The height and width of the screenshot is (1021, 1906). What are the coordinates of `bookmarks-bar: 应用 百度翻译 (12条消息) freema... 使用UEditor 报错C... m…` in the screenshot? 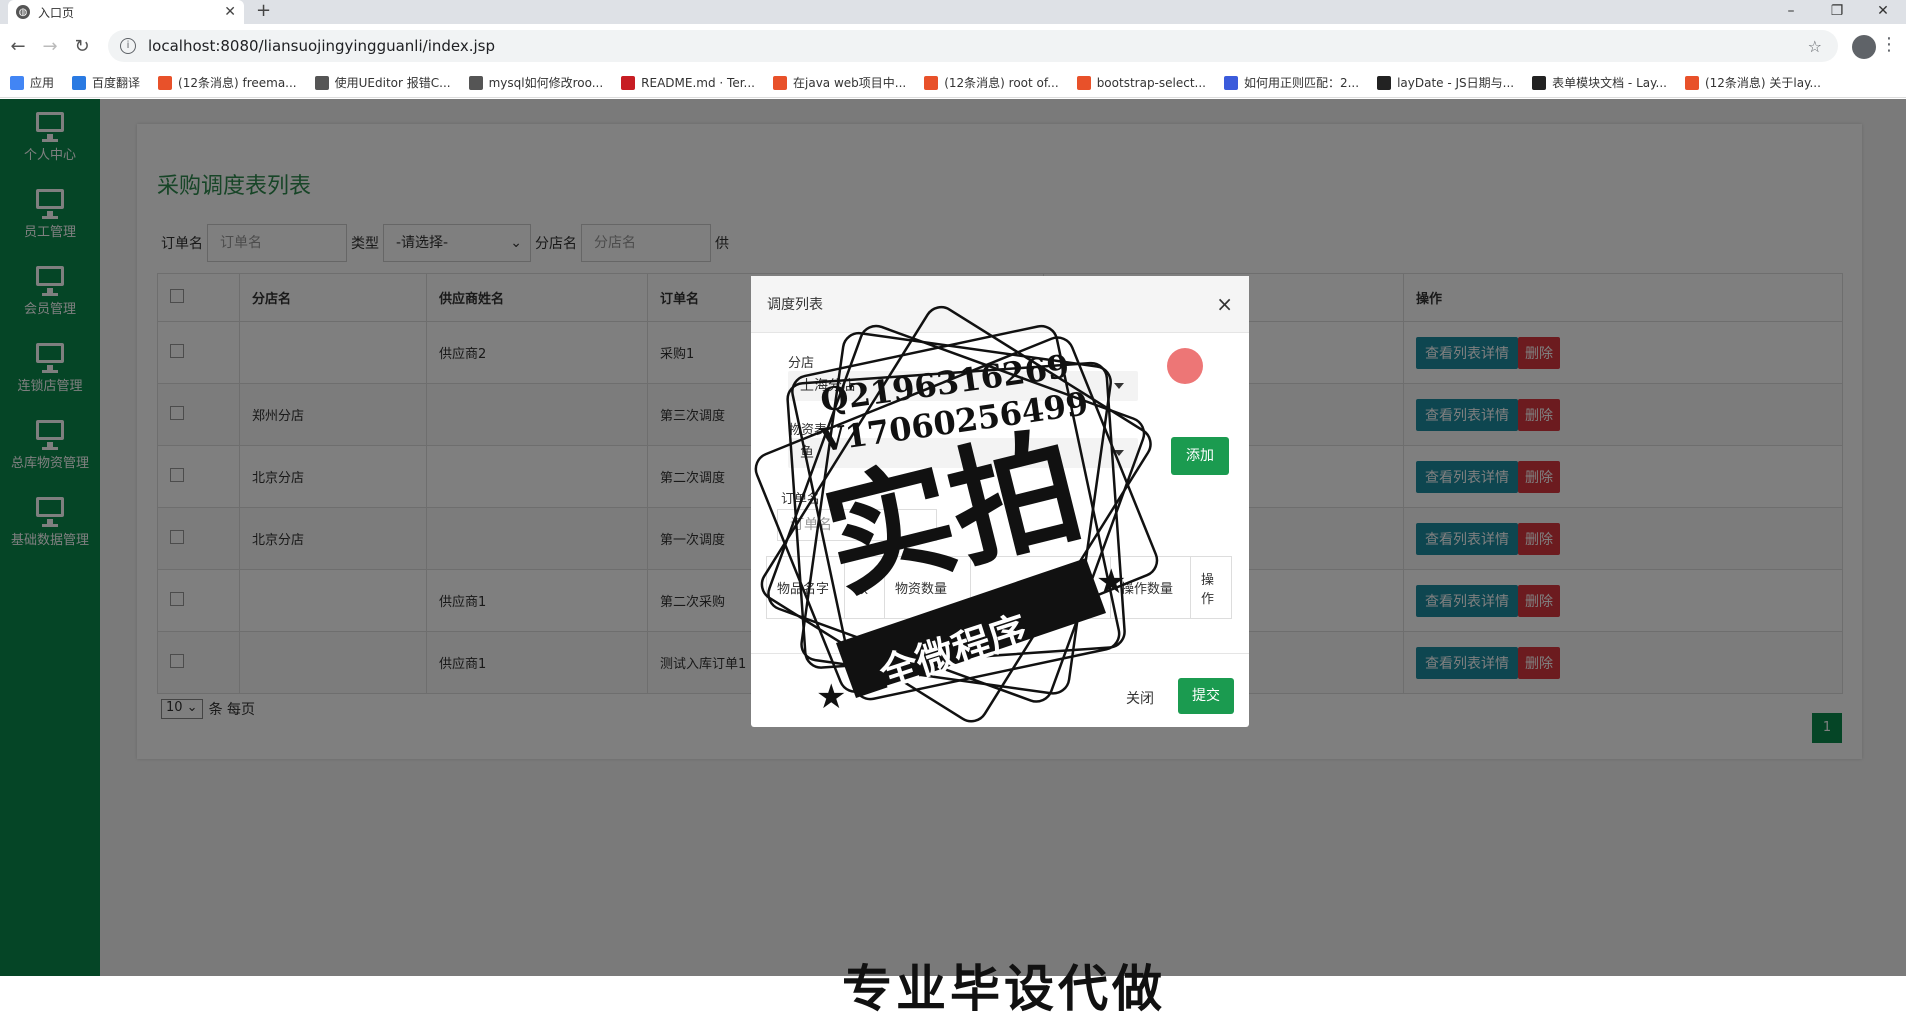 It's located at (953, 83).